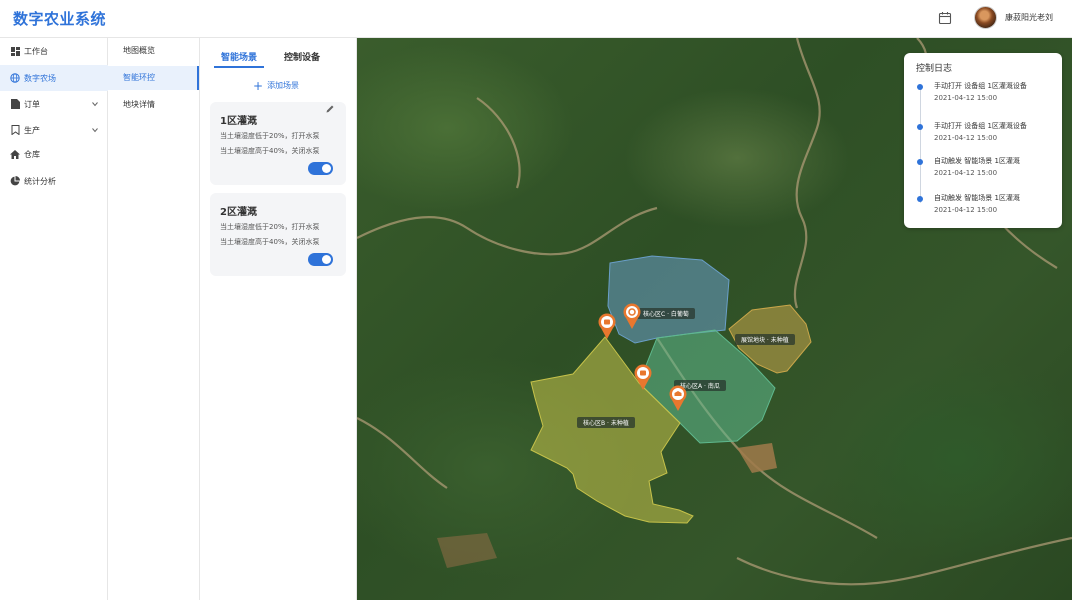 The height and width of the screenshot is (600, 1072). I want to click on log-title: 控制日志, so click(934, 69).